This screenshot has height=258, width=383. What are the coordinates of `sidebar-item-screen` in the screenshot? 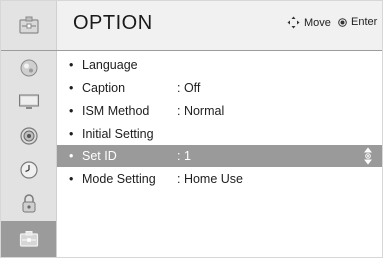 It's located at (28, 102).